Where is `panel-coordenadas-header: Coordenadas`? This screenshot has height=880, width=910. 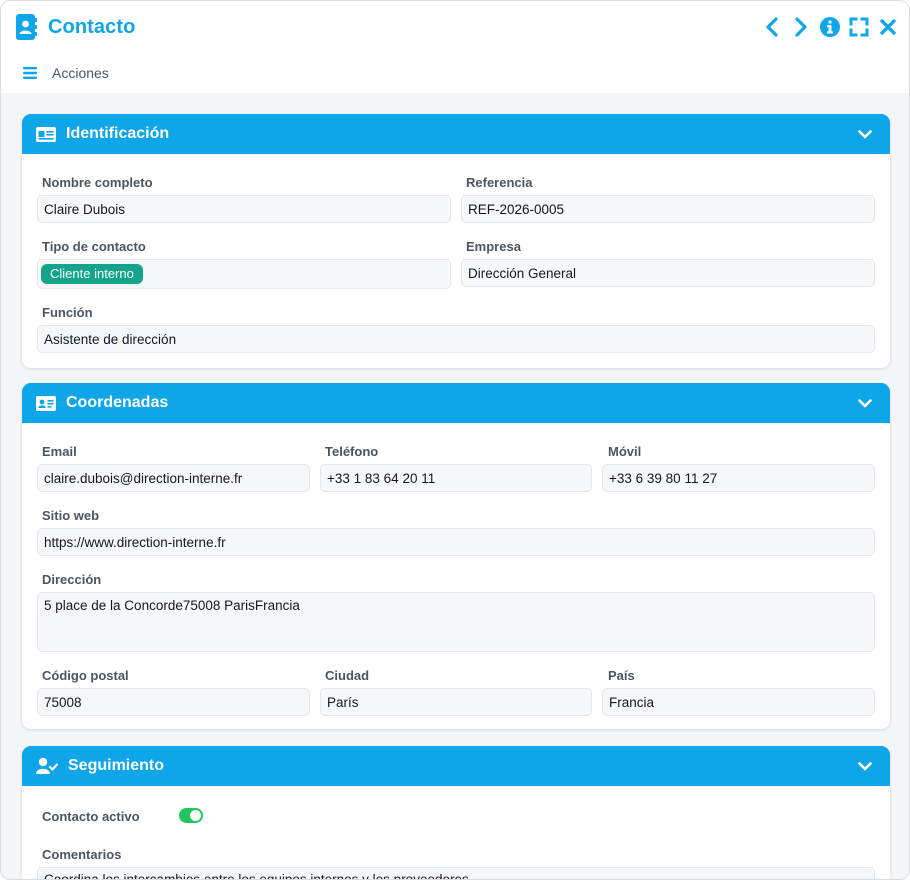 panel-coordenadas-header: Coordenadas is located at coordinates (456, 403).